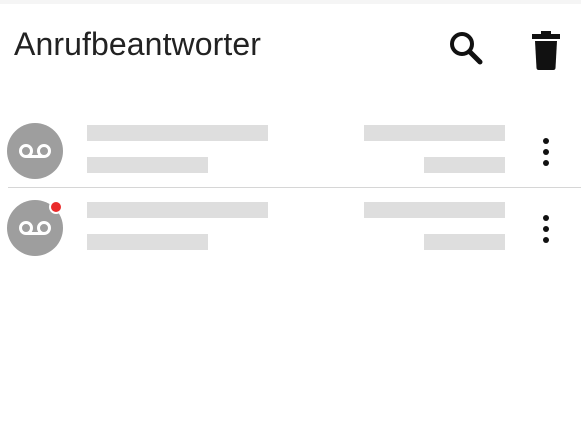  I want to click on page-title: Anrufbeantworter, so click(138, 44).